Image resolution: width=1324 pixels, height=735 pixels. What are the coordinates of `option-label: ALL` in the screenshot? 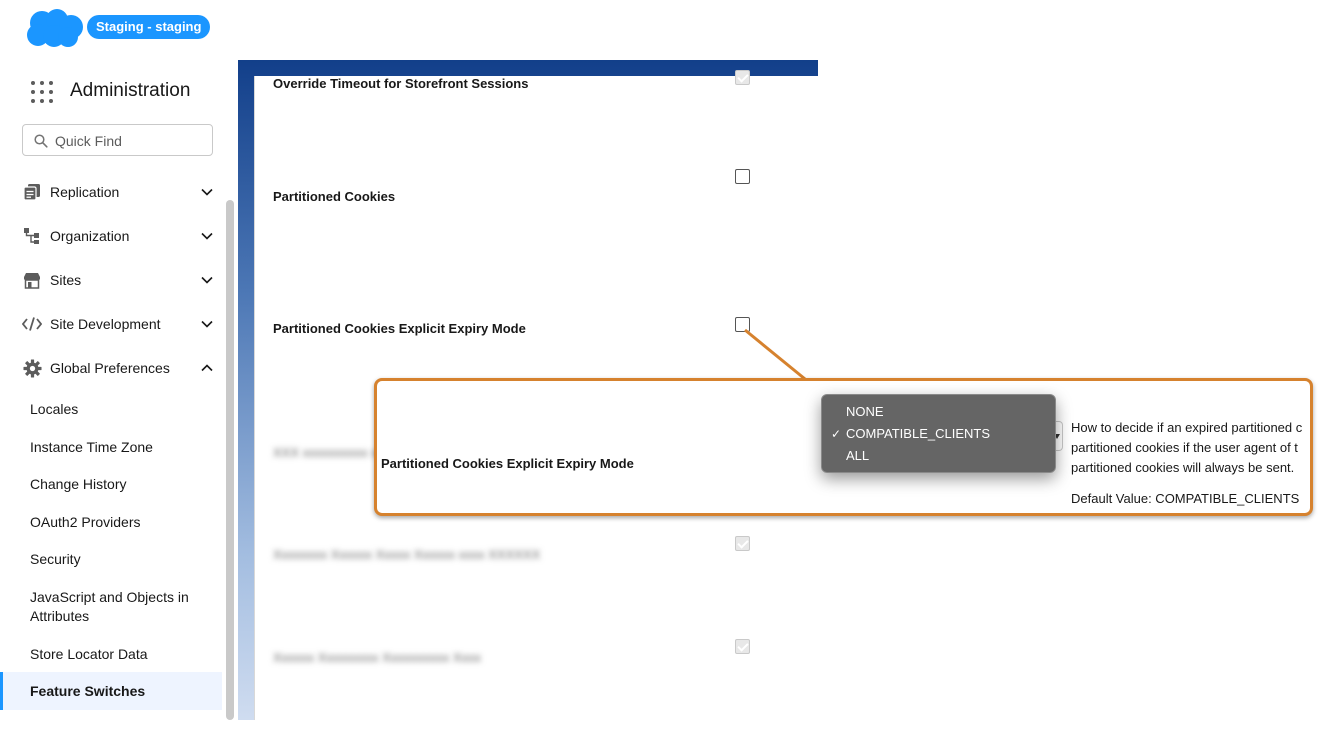 It's located at (858, 455).